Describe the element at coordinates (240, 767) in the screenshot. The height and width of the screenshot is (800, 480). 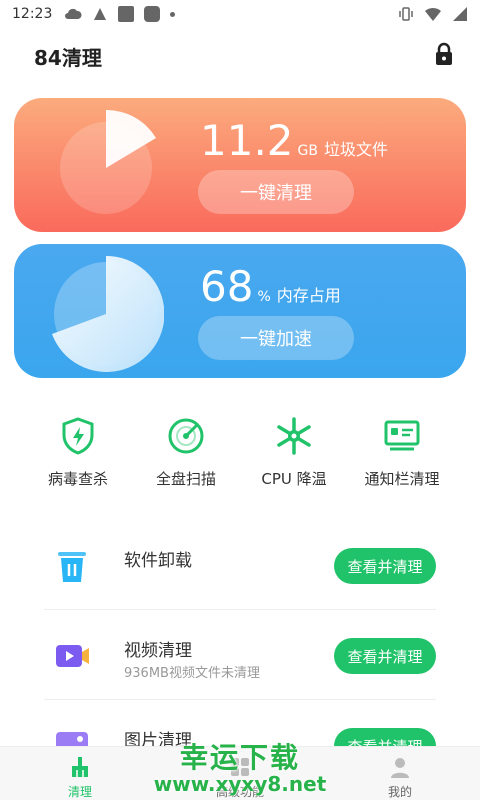
I see `grid-icon` at that location.